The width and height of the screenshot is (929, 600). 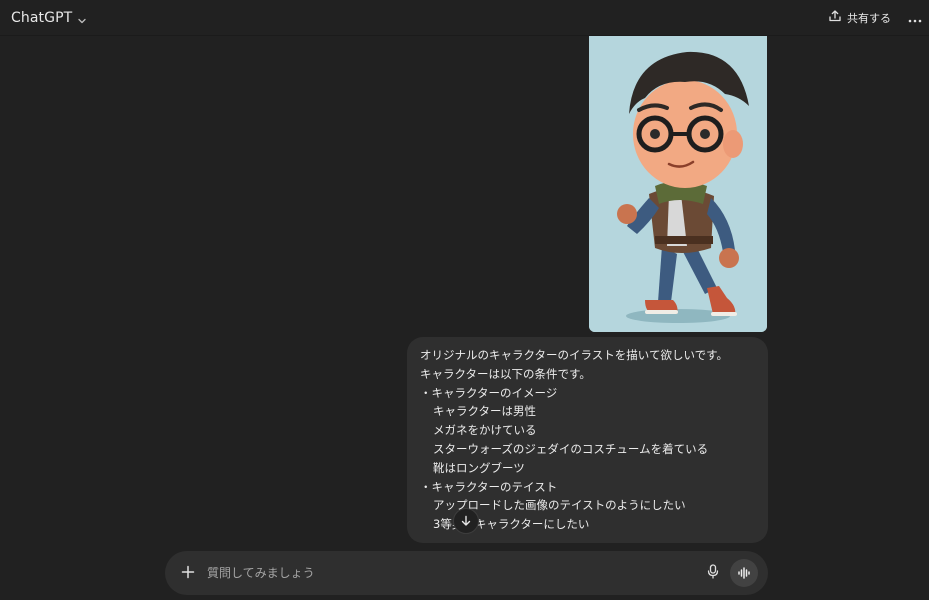 I want to click on arrow-down-icon, so click(x=466, y=521).